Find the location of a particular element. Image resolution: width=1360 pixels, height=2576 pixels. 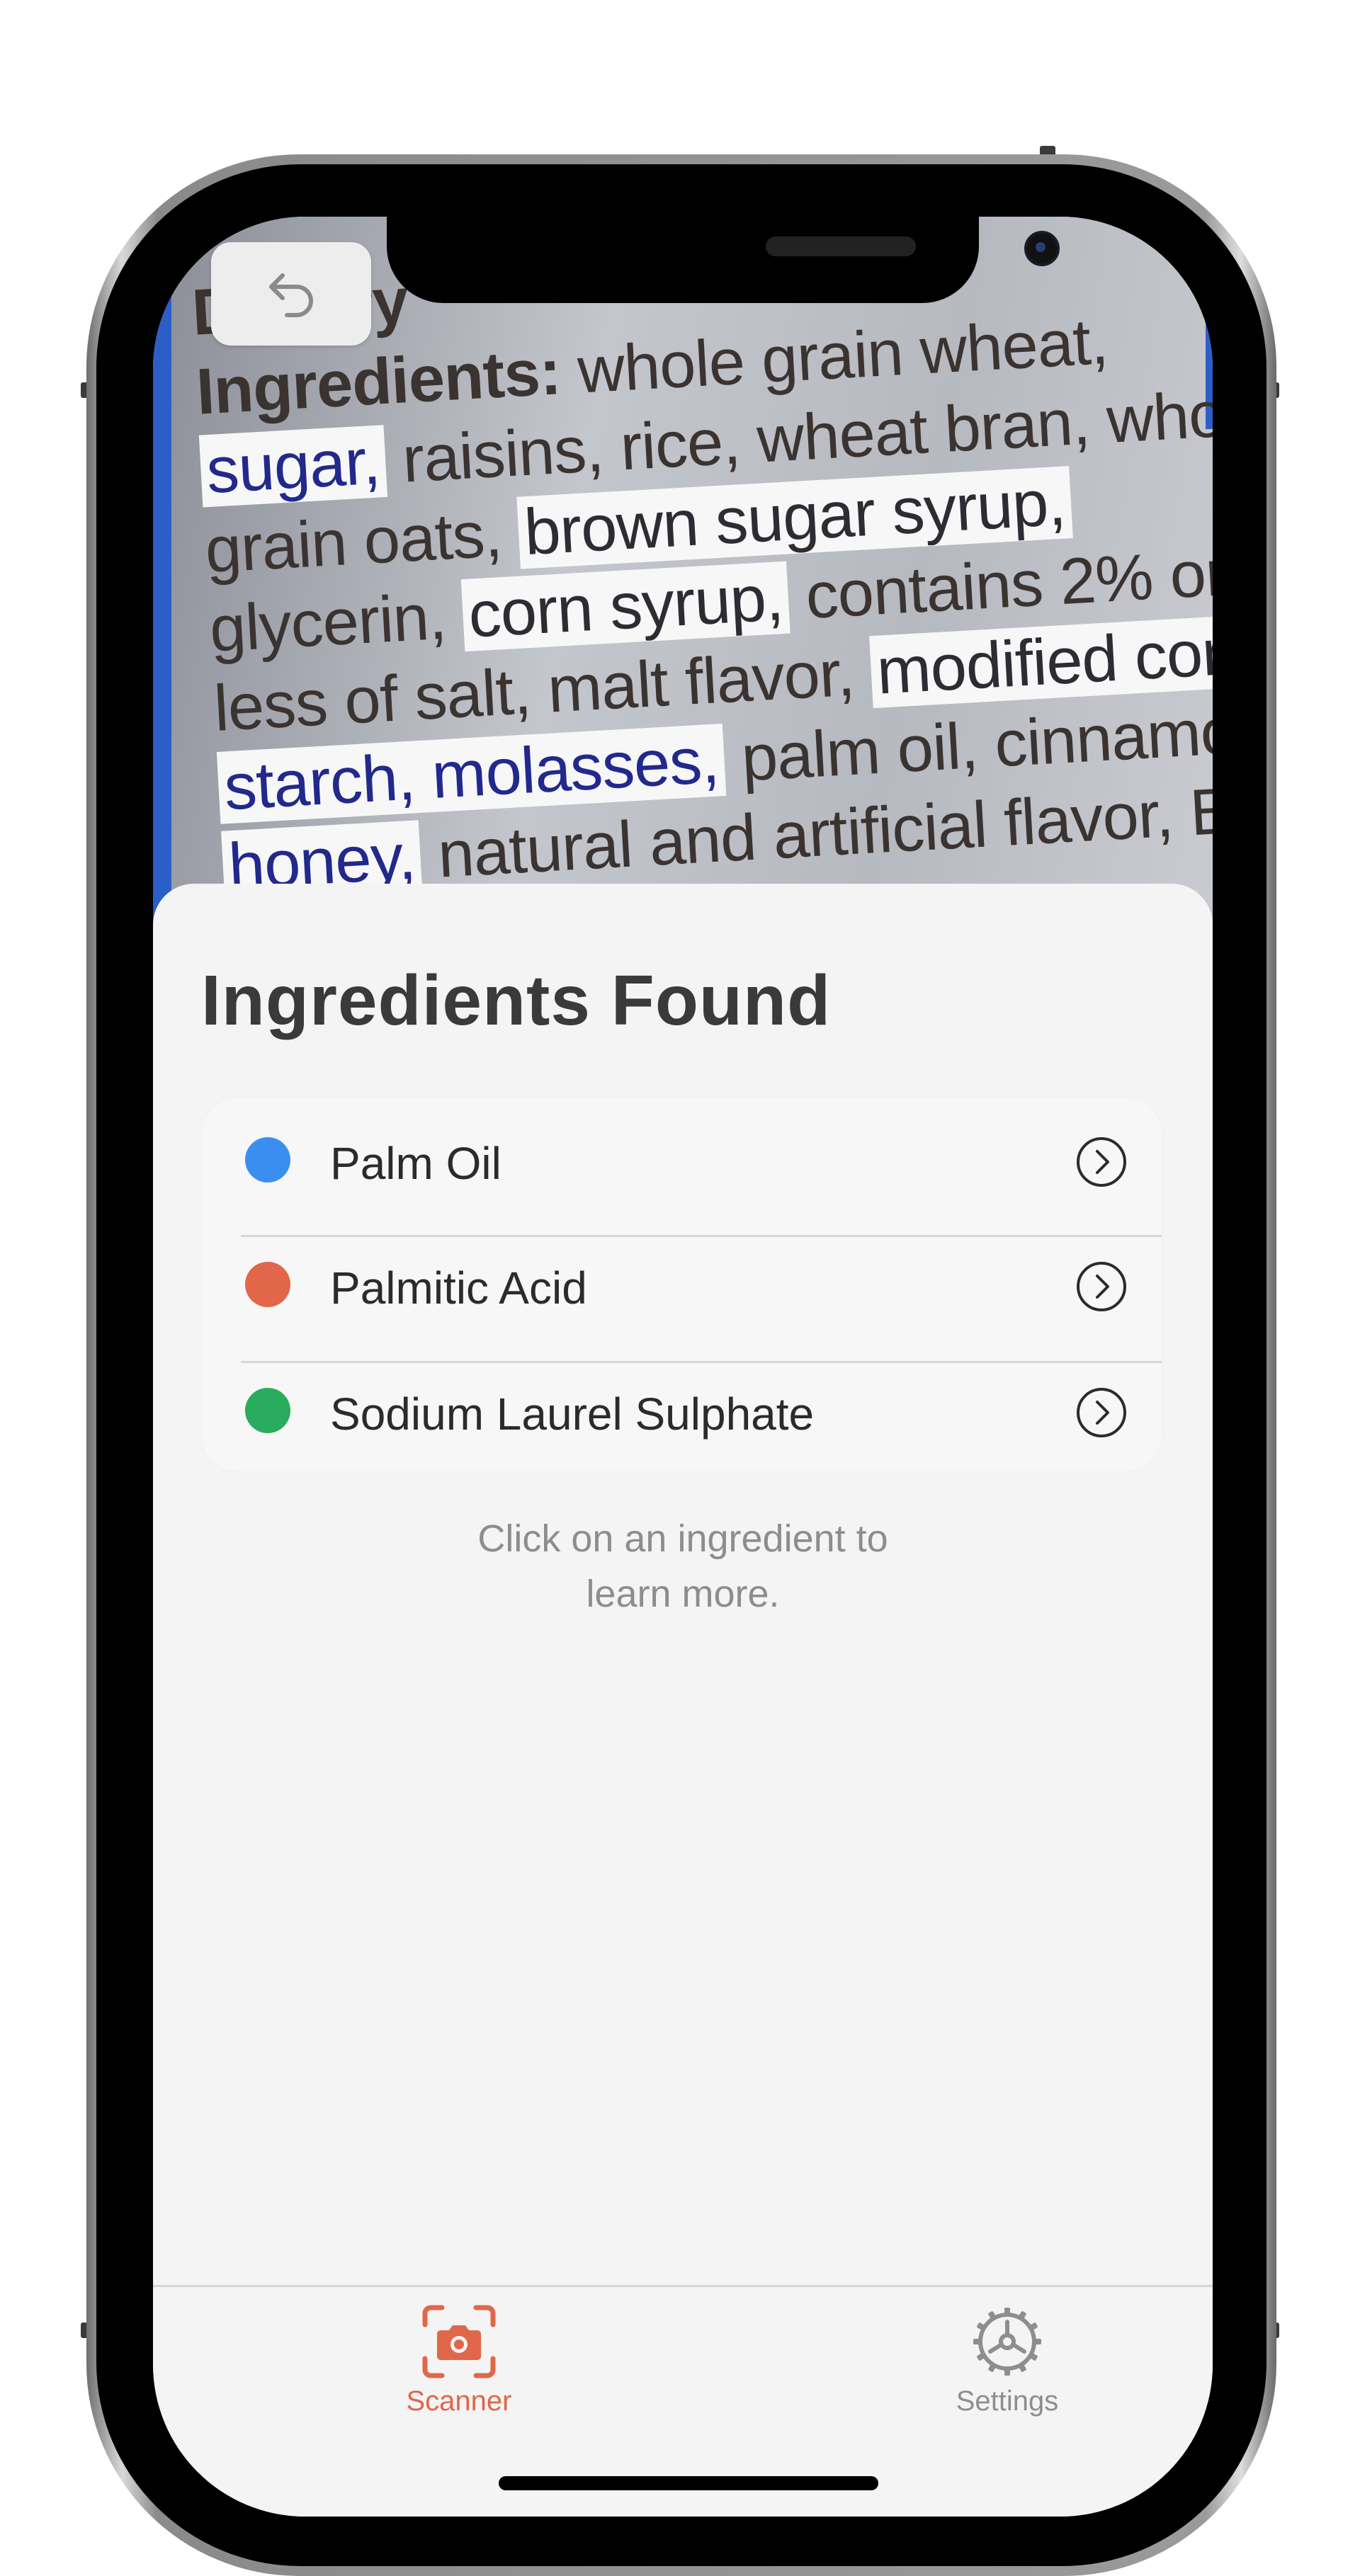

notch is located at coordinates (724, 260).